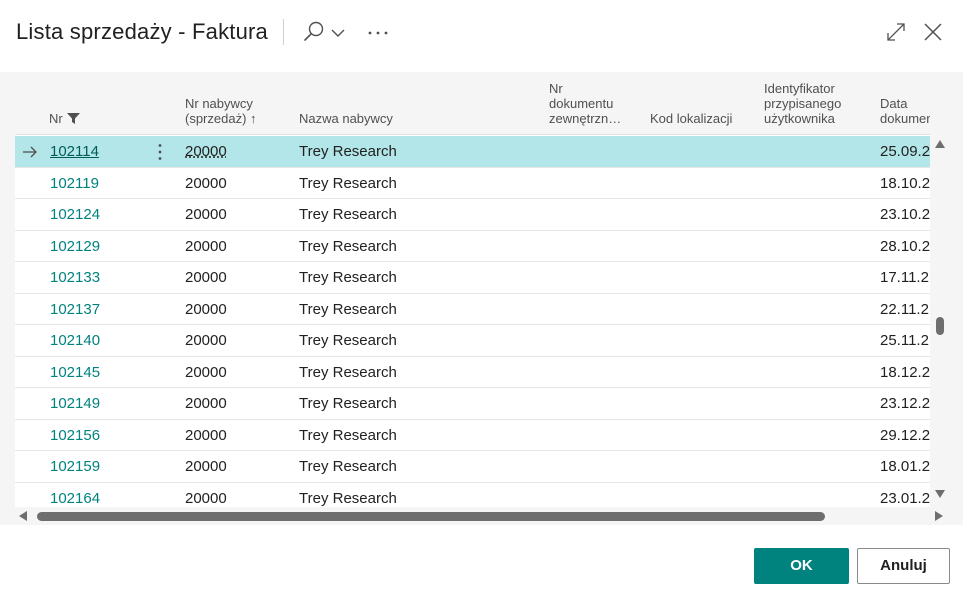 The image size is (963, 611). What do you see at coordinates (904, 277) in the screenshot?
I see `doc-date-cell: 17.11.2` at bounding box center [904, 277].